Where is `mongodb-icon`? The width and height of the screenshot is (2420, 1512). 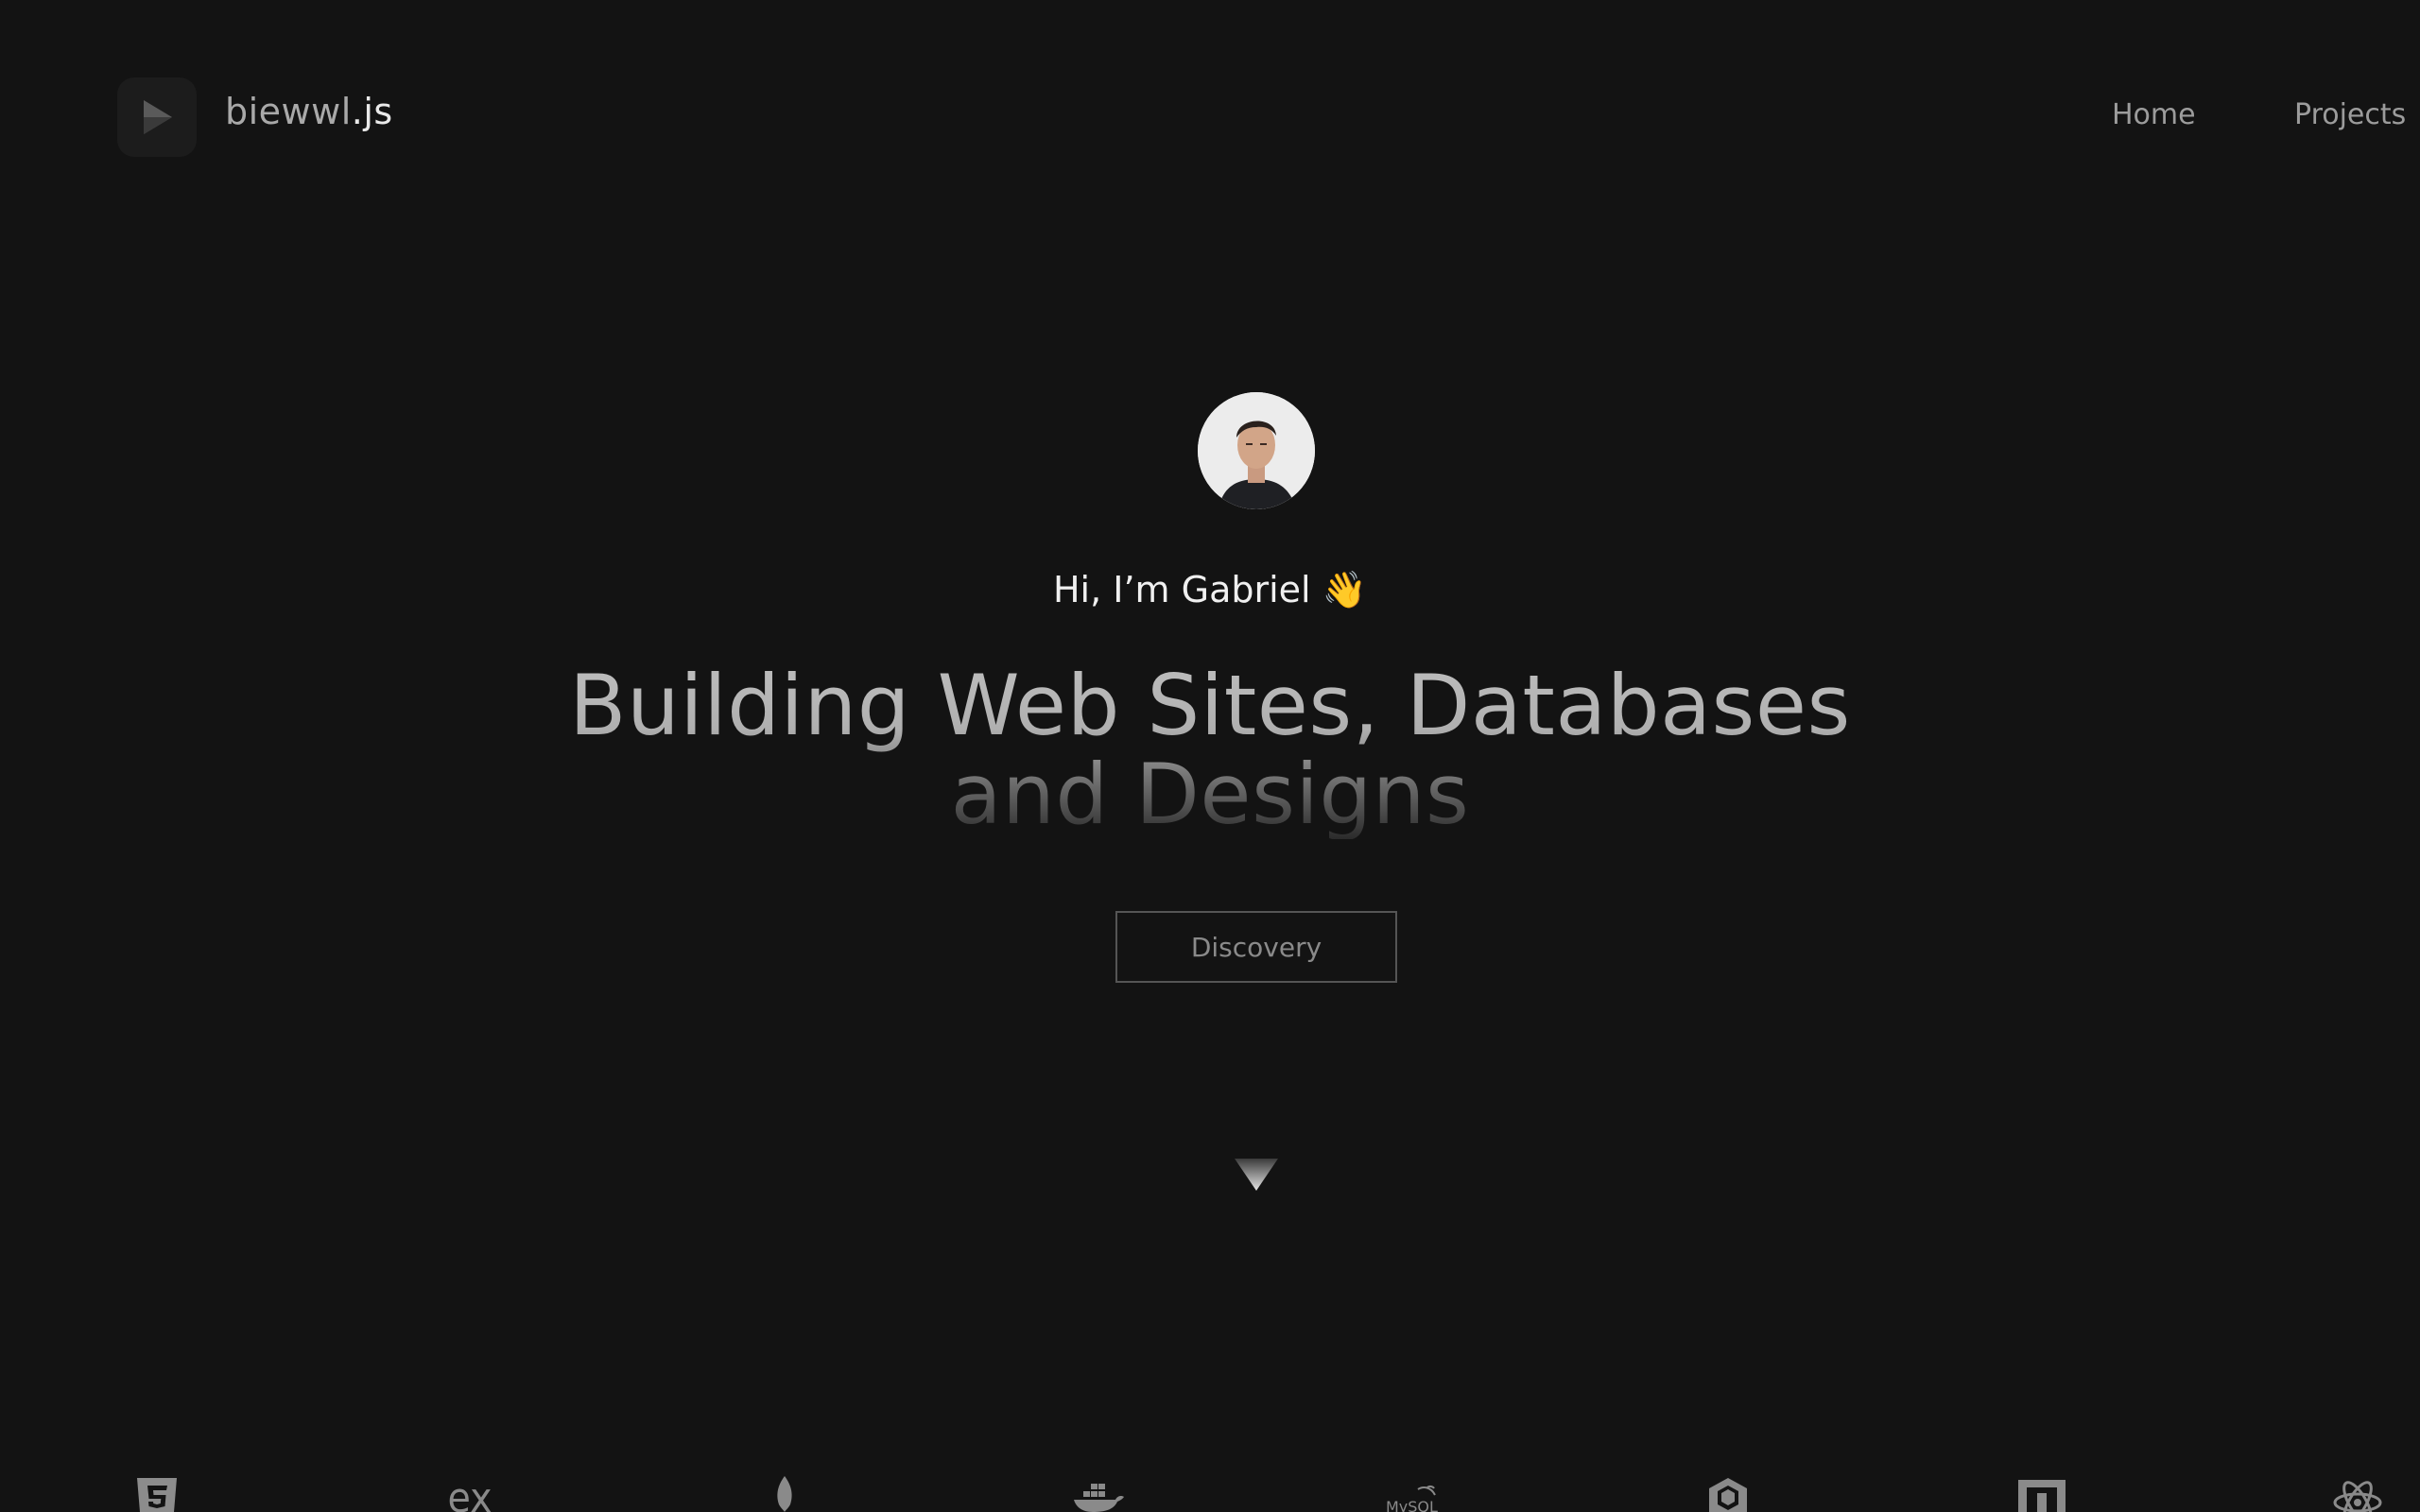 mongodb-icon is located at coordinates (785, 1493).